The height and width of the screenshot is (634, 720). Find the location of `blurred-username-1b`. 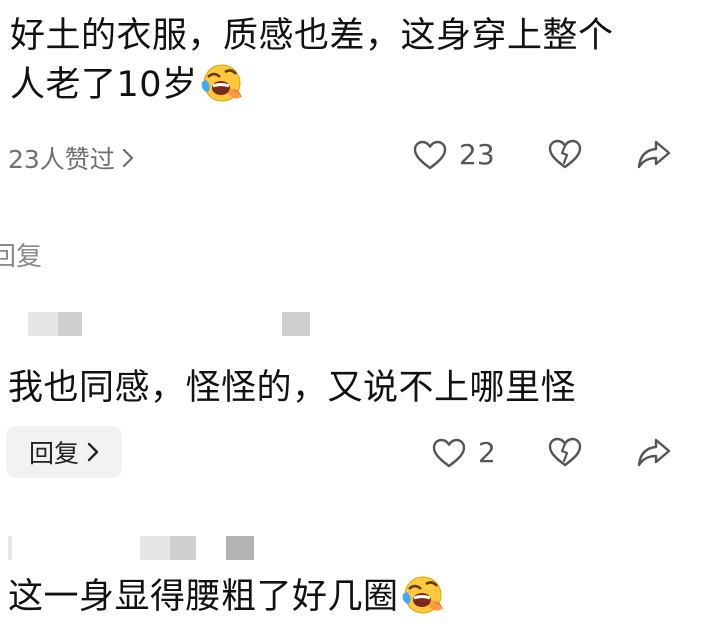

blurred-username-1b is located at coordinates (70, 324).